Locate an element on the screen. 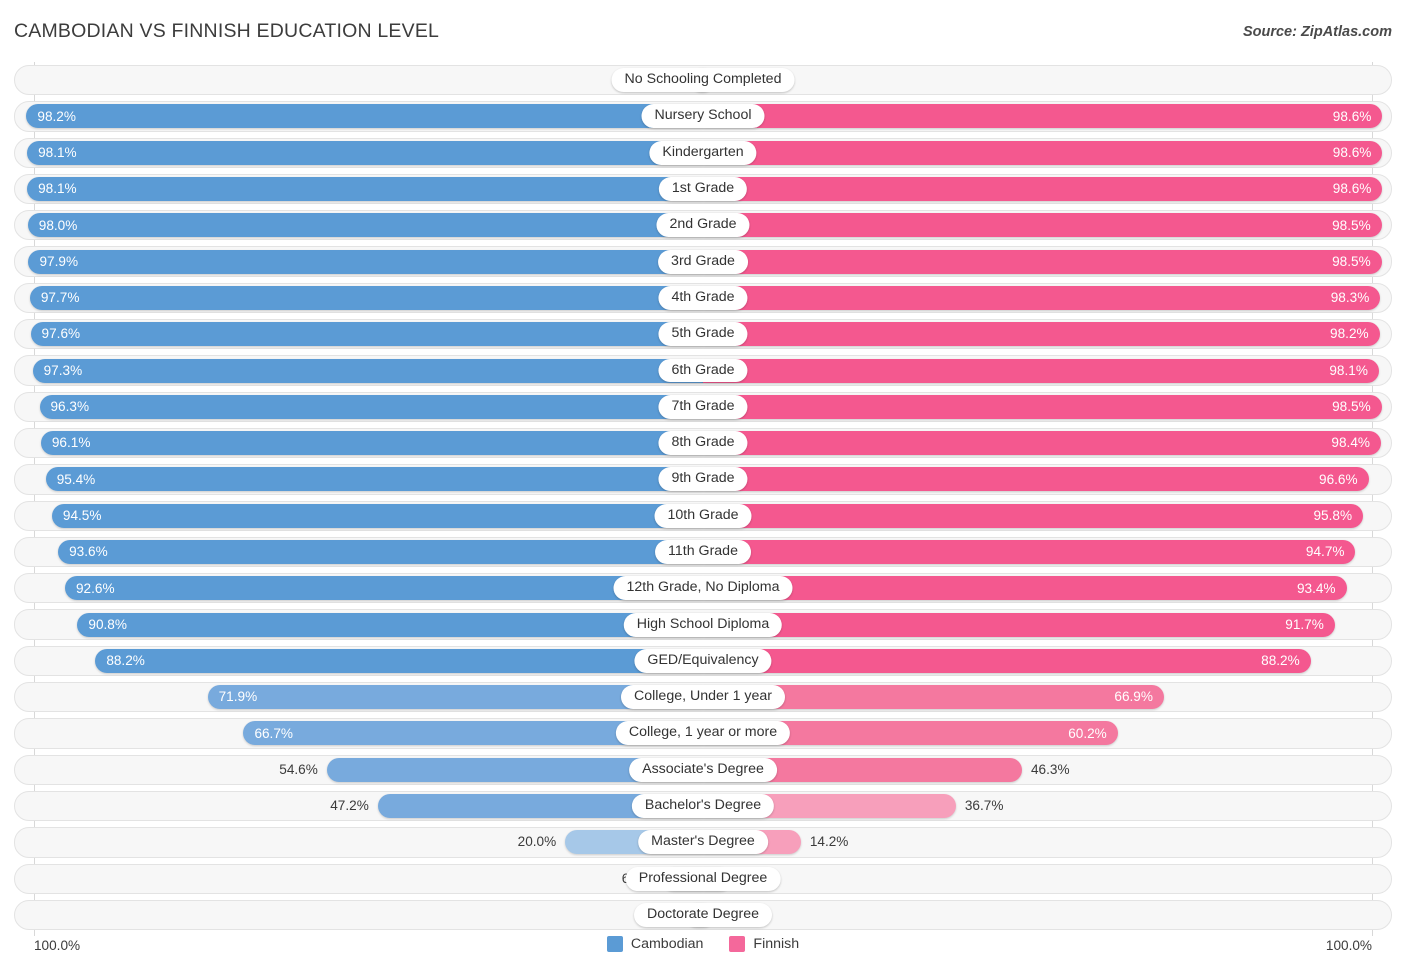 Image resolution: width=1406 pixels, height=975 pixels. category-label: Professional Degree is located at coordinates (703, 878).